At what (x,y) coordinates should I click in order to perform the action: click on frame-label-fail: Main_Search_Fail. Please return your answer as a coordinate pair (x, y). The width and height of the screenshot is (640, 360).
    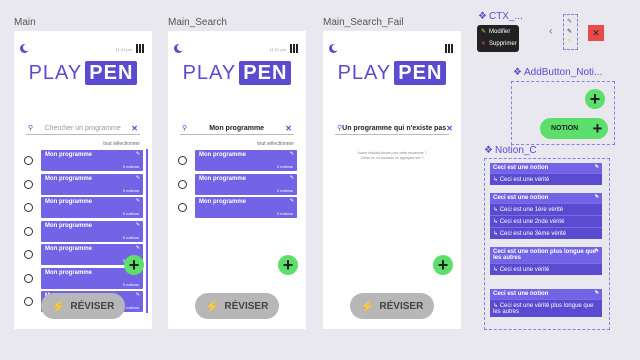
    Looking at the image, I should click on (363, 22).